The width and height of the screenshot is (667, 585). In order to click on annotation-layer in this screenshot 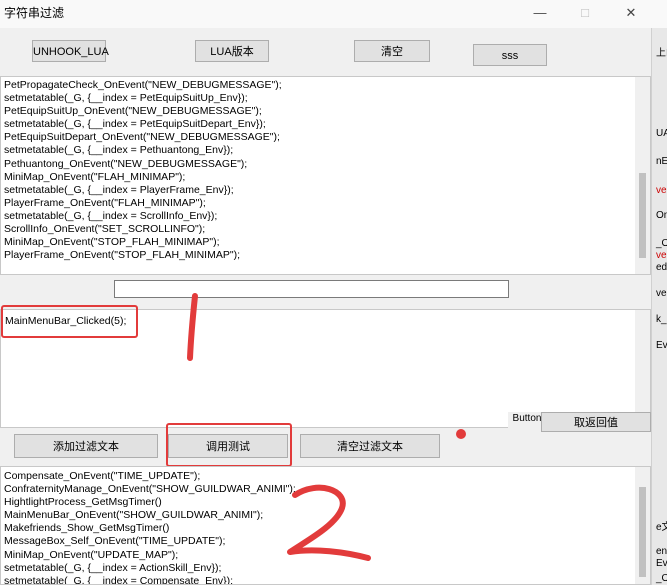, I will do `click(279, 427)`.